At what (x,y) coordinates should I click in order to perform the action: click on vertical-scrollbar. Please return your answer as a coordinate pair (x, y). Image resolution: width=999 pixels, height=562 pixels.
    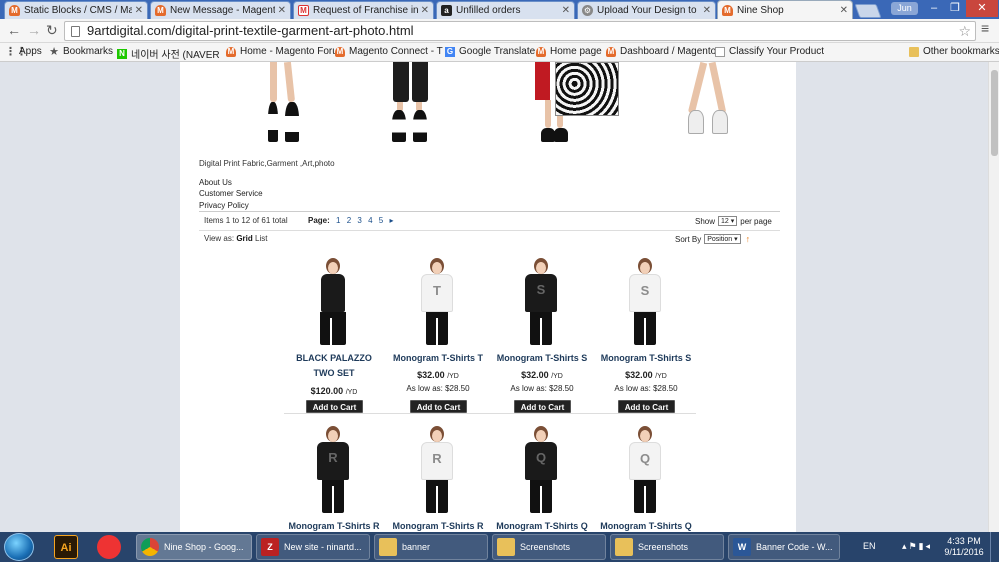
    Looking at the image, I should click on (993, 297).